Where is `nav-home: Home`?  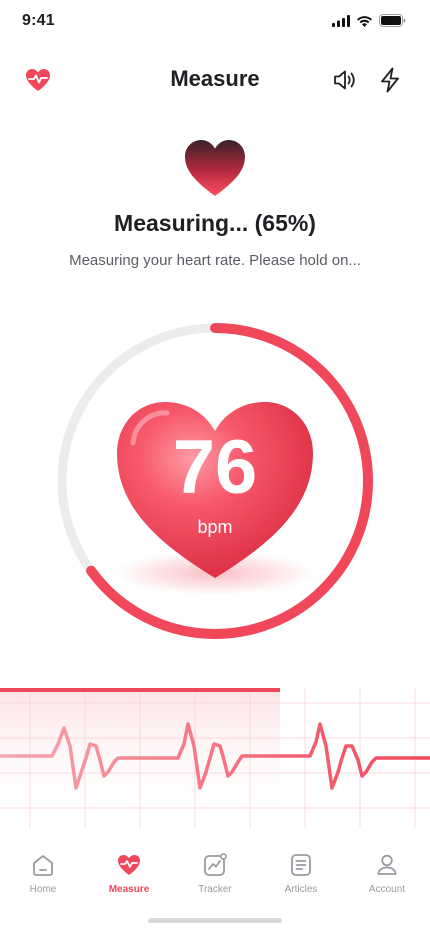 nav-home: Home is located at coordinates (43, 870).